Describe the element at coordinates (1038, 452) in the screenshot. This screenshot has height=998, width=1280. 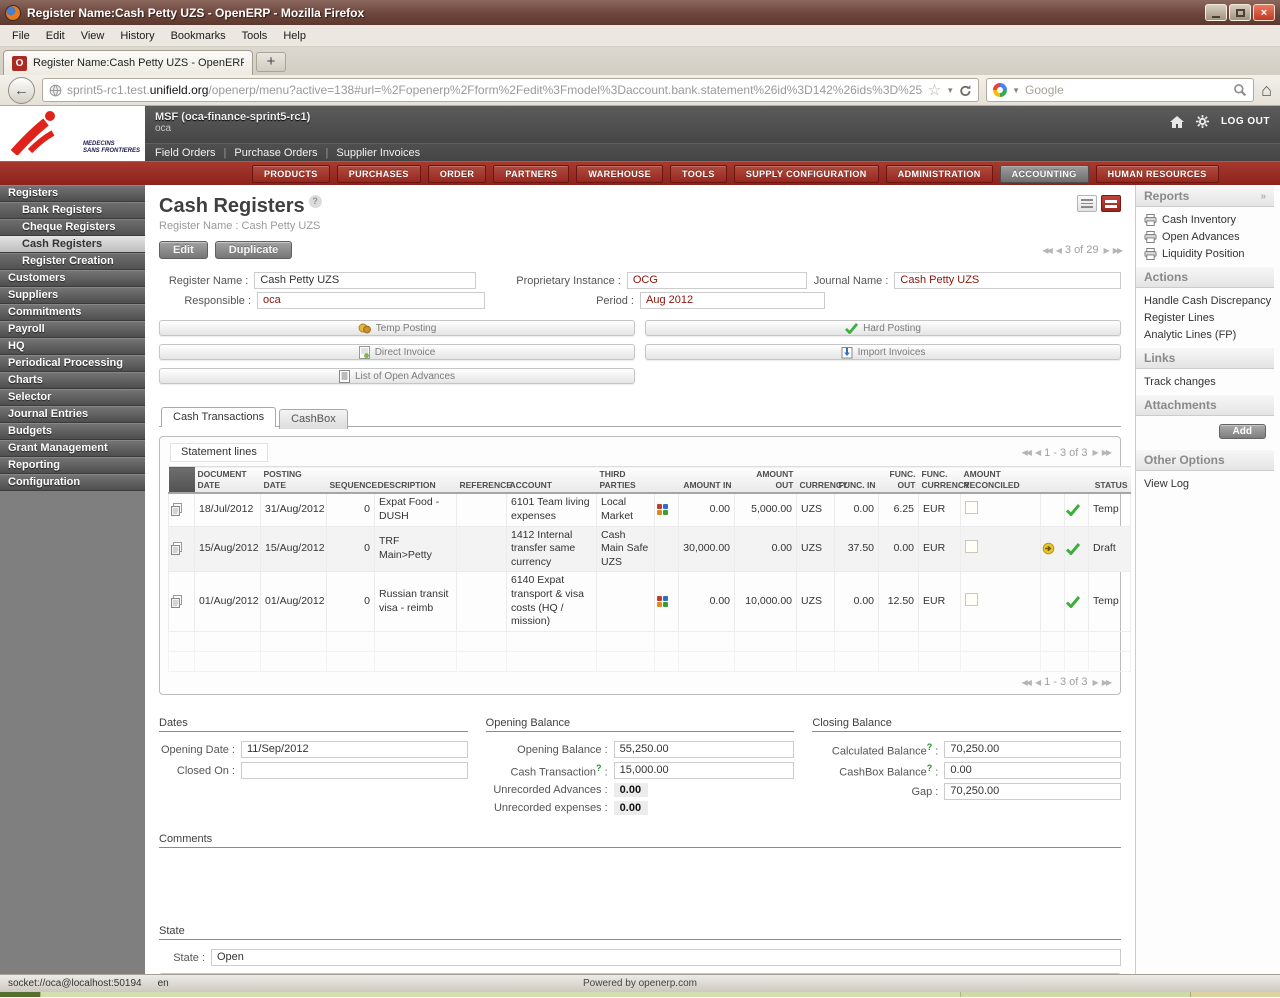
I see `table-prev-icon: ◀` at that location.